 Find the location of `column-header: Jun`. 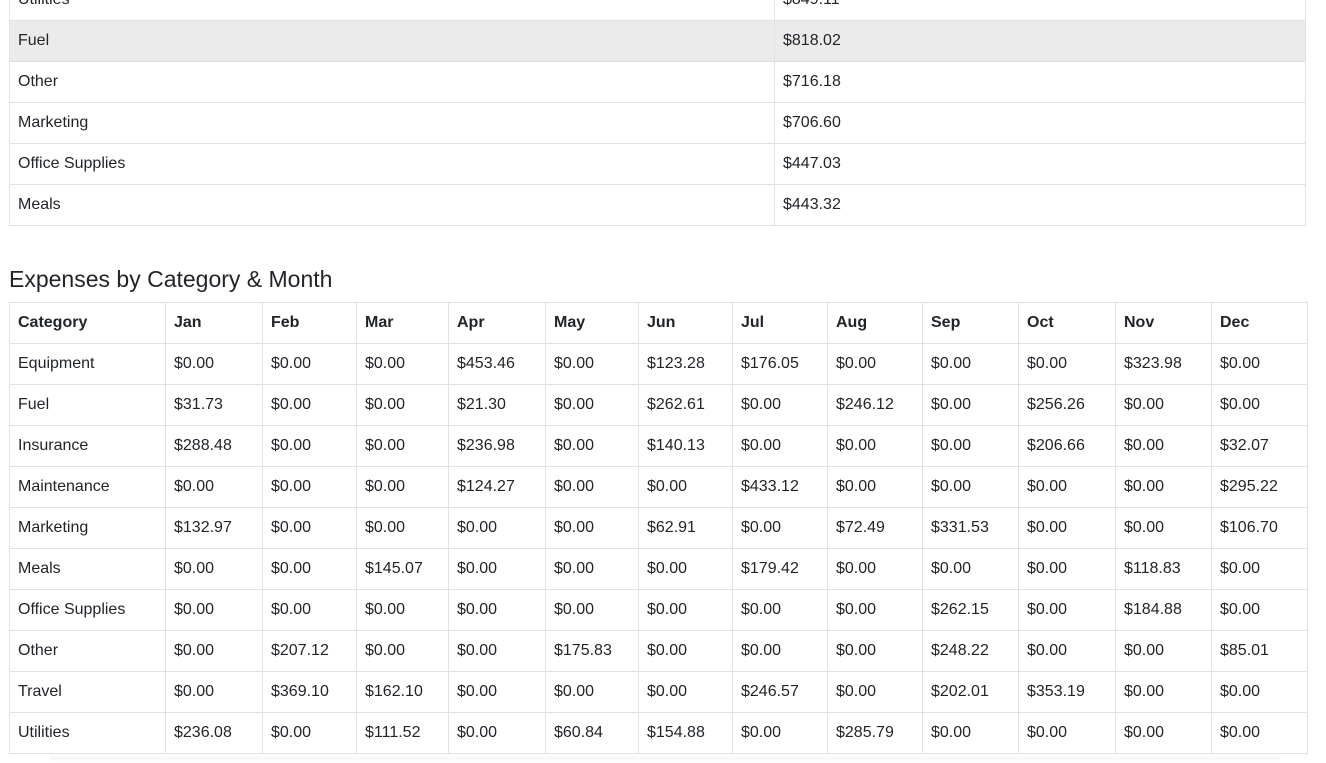

column-header: Jun is located at coordinates (685, 323).